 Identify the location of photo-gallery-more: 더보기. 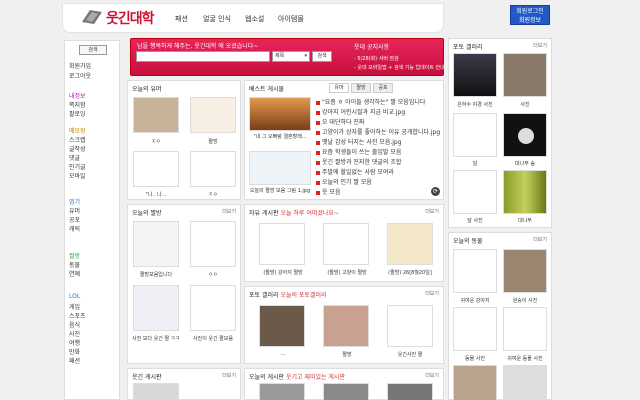
(432, 293).